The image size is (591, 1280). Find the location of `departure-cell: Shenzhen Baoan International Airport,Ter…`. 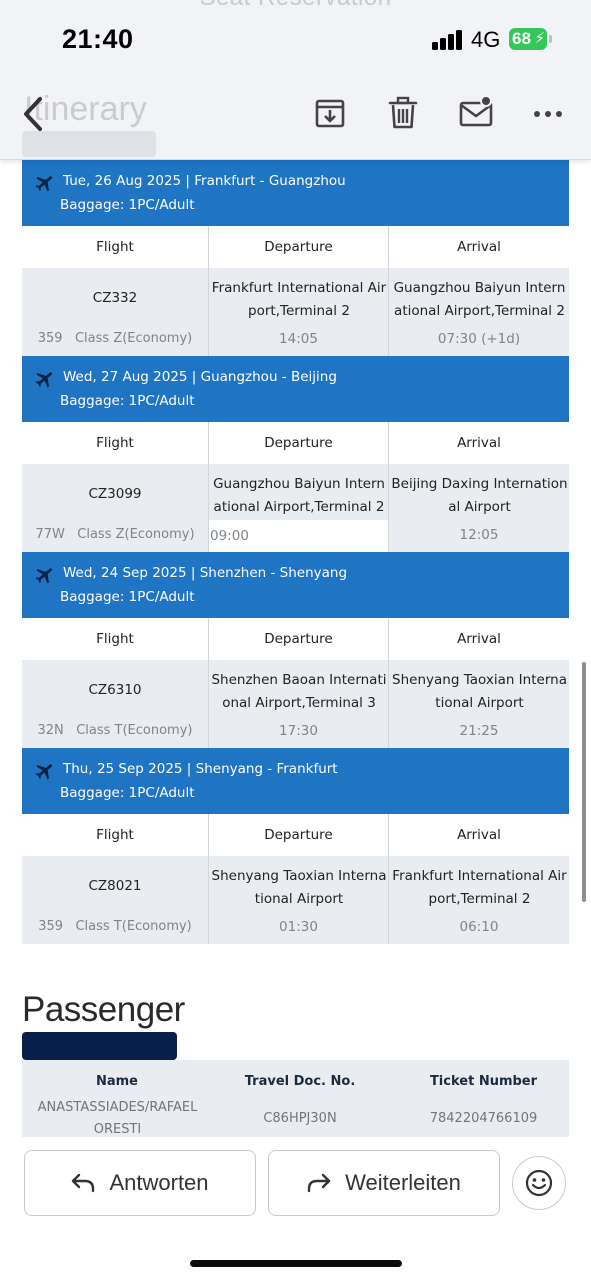

departure-cell: Shenzhen Baoan International Airport,Ter… is located at coordinates (298, 704).